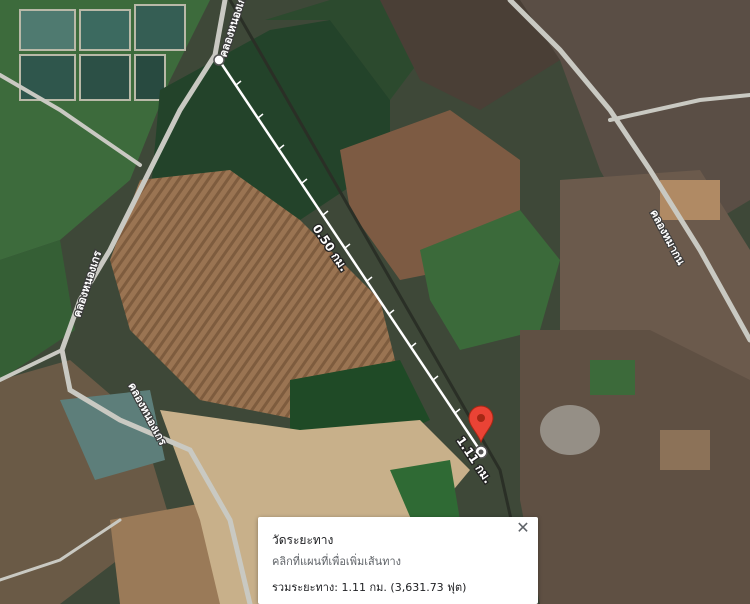  I want to click on smoke, so click(570, 430).